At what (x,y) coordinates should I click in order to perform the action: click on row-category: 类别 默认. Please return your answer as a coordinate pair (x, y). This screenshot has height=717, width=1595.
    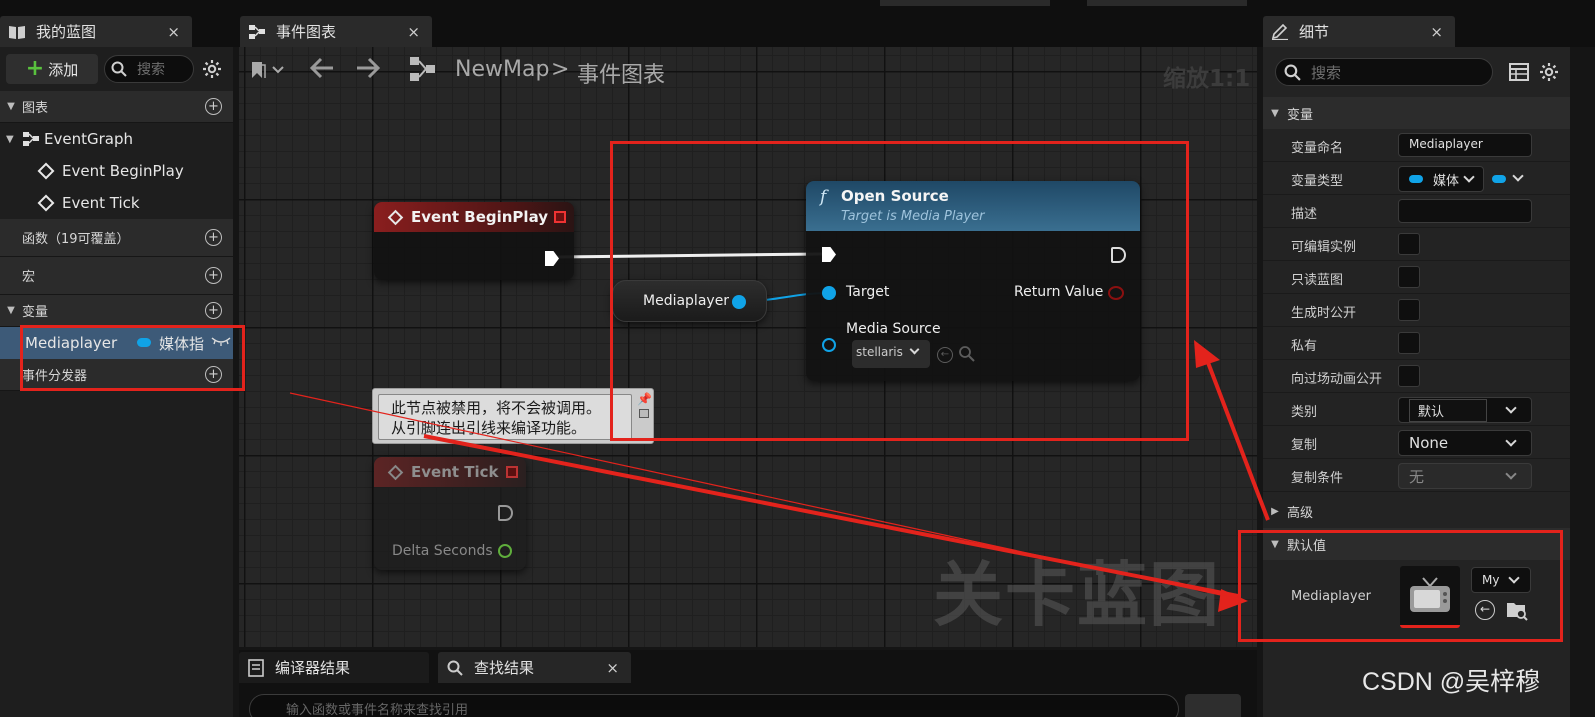
    Looking at the image, I should click on (1416, 409).